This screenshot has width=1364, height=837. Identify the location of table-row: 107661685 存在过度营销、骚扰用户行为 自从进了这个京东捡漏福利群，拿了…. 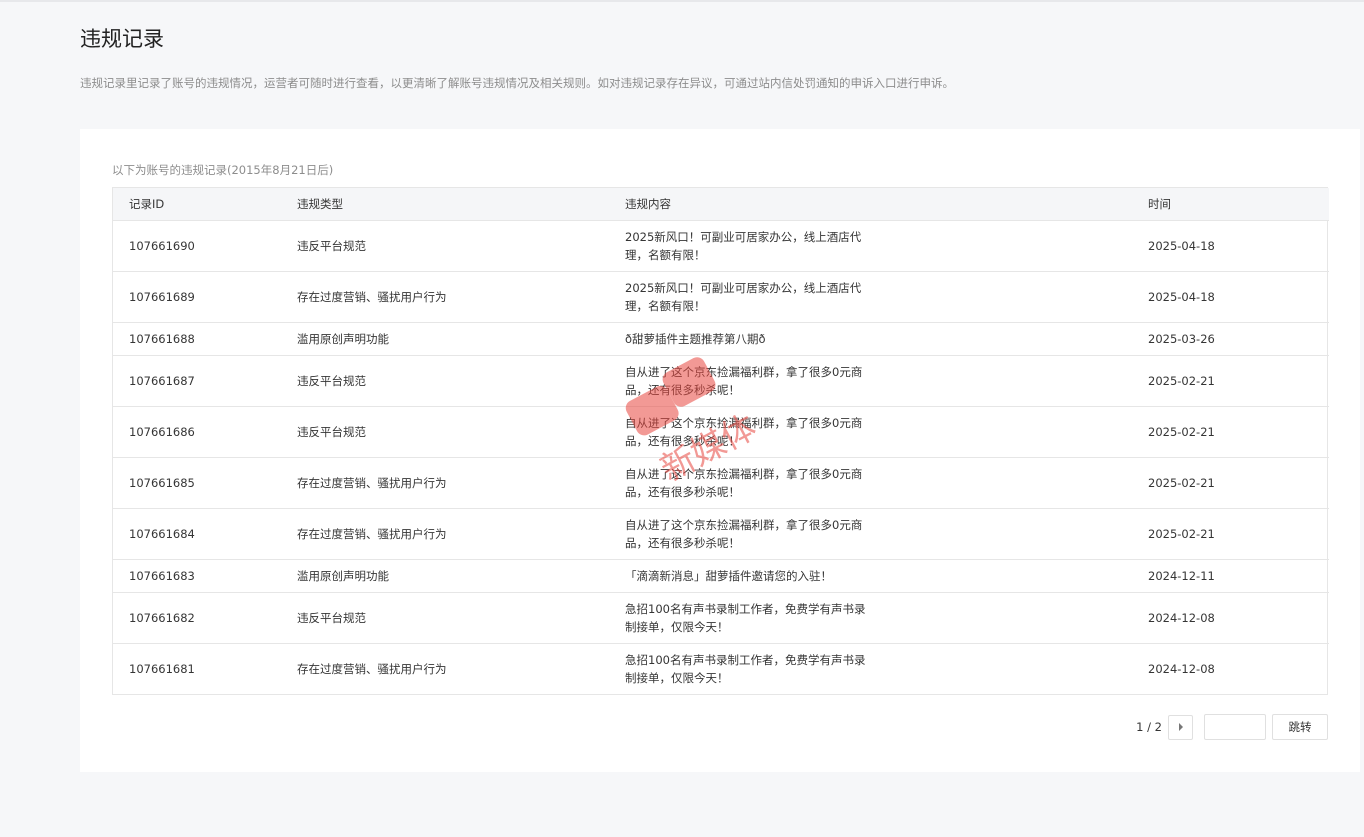
(721, 483).